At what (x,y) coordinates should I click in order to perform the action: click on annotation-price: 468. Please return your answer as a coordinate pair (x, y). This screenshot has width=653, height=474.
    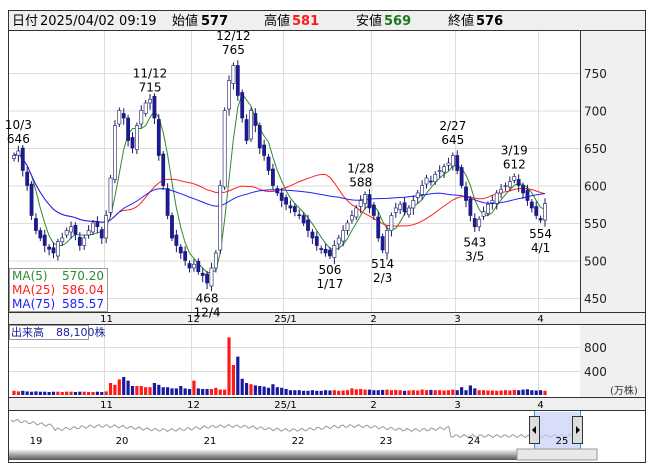
    Looking at the image, I should click on (207, 299).